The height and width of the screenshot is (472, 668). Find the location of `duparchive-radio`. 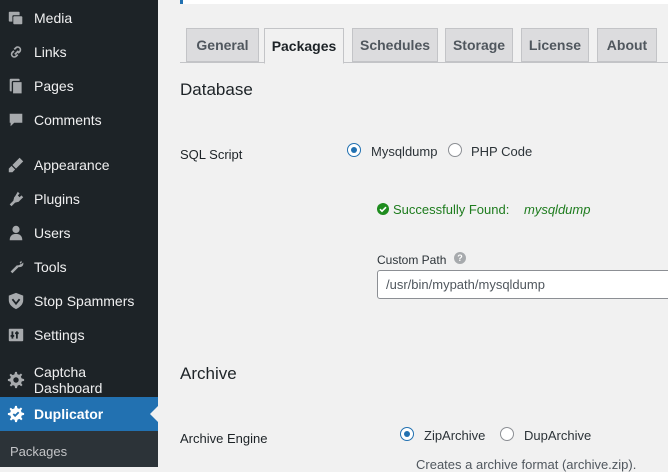

duparchive-radio is located at coordinates (507, 434).